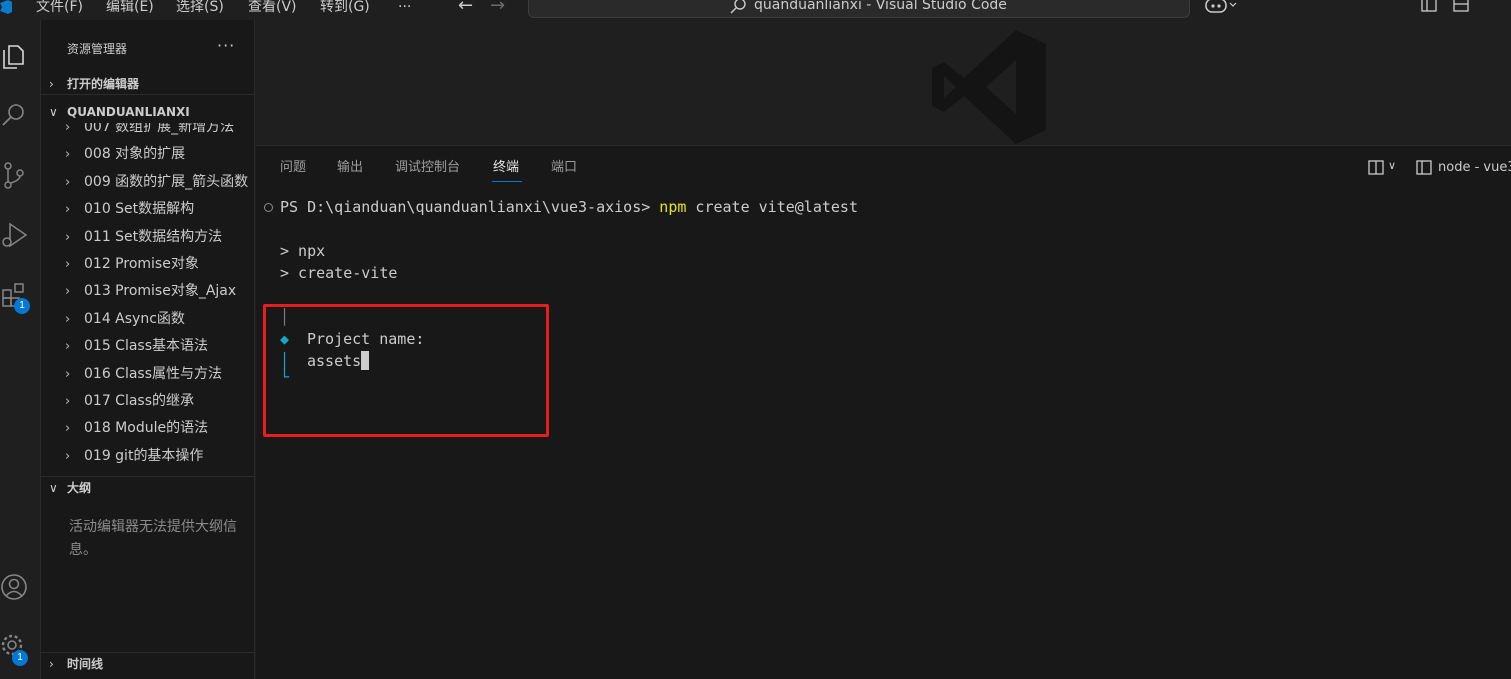 The image size is (1511, 679). What do you see at coordinates (15, 587) in the screenshot?
I see `account-icon` at bounding box center [15, 587].